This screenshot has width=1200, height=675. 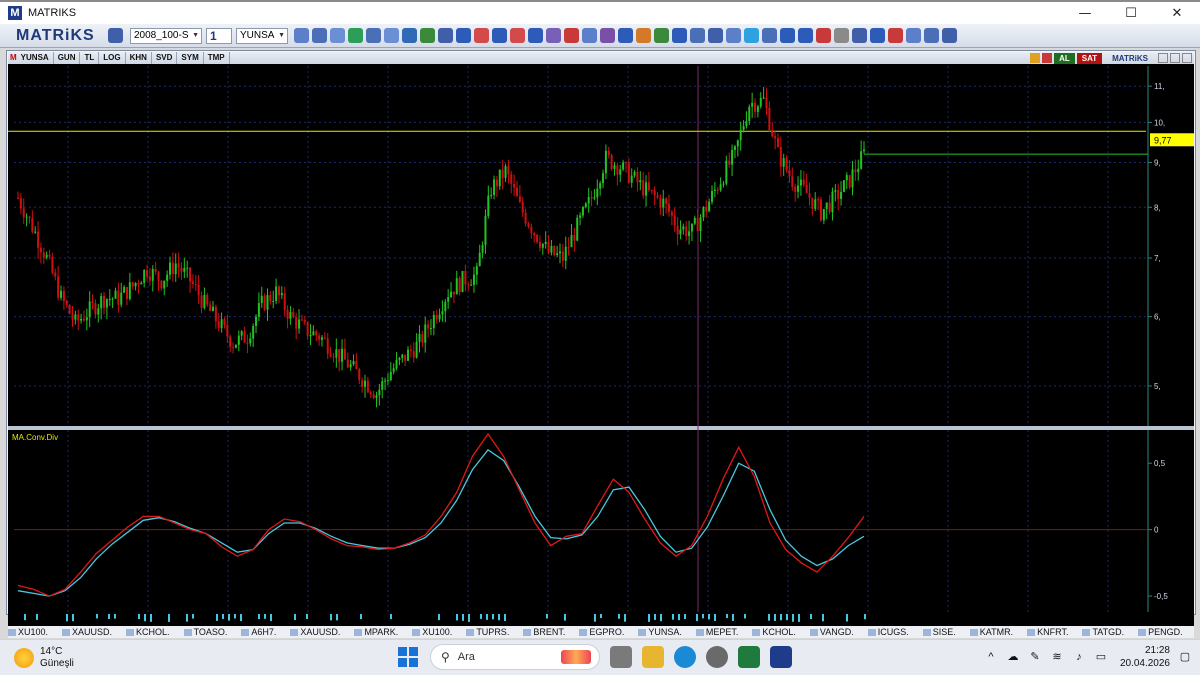 What do you see at coordinates (643, 35) in the screenshot?
I see `users-icon` at bounding box center [643, 35].